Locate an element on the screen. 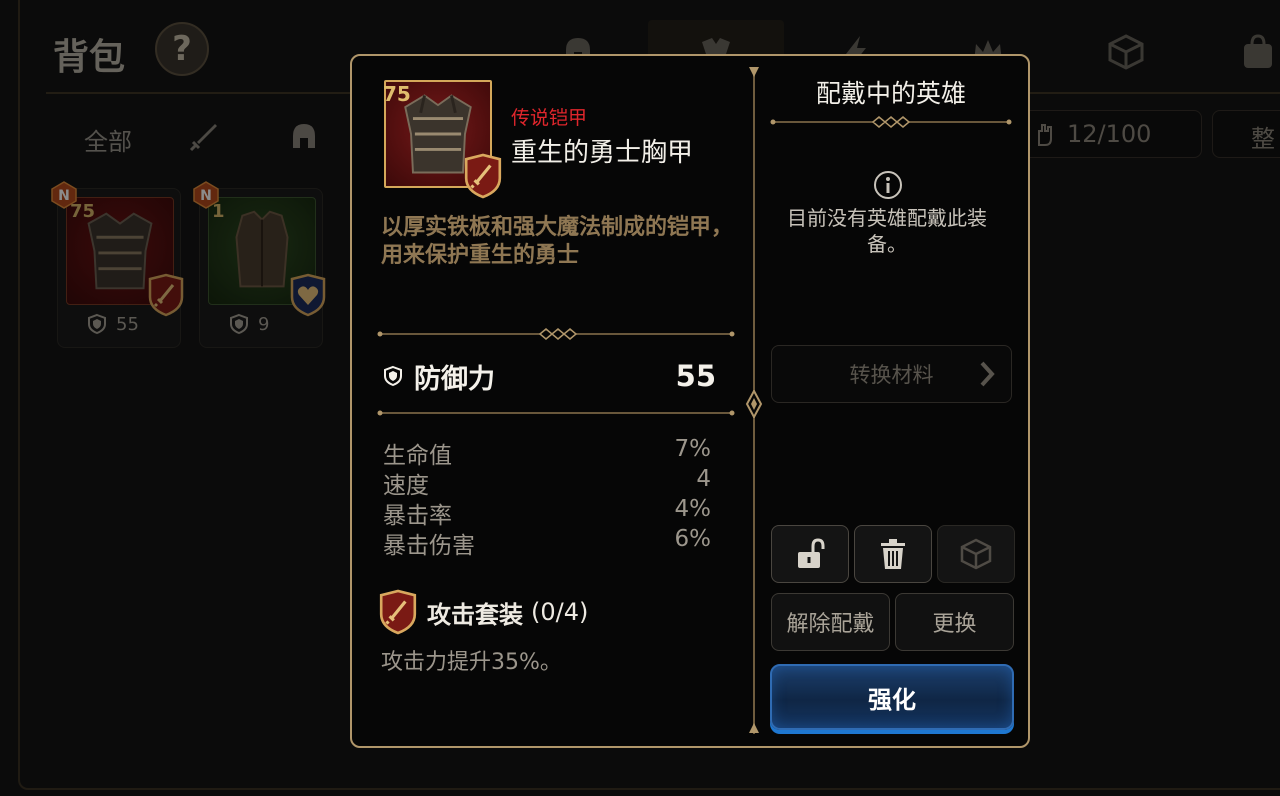 This screenshot has height=796, width=1280. sub-stats-list: 生命值 7% 速度 4 暴击率 4% 暴击伤害 6% is located at coordinates (547, 497).